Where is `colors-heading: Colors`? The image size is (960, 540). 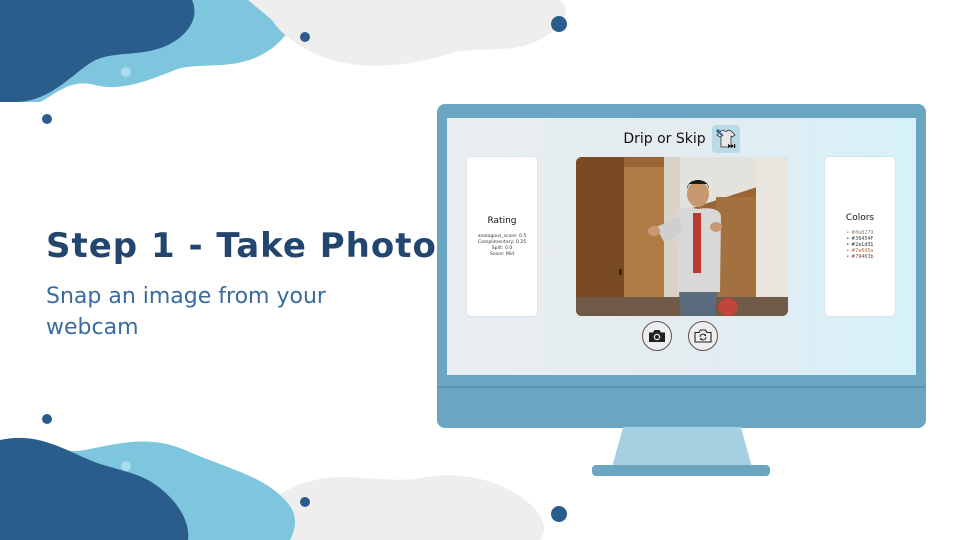 colors-heading: Colors is located at coordinates (860, 217).